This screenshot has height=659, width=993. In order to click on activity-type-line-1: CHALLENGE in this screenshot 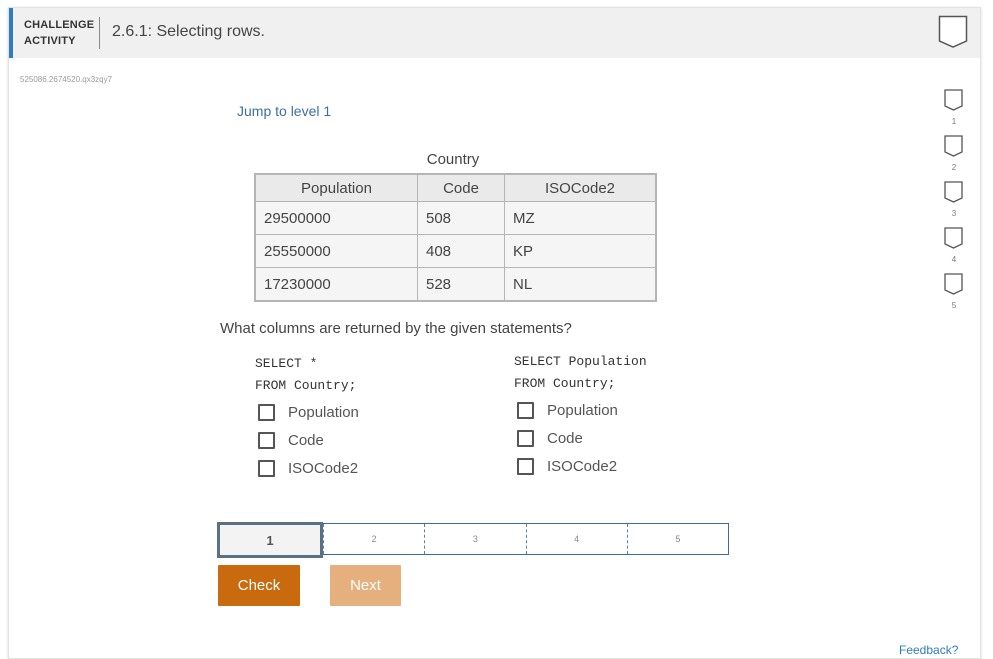, I will do `click(59, 25)`.